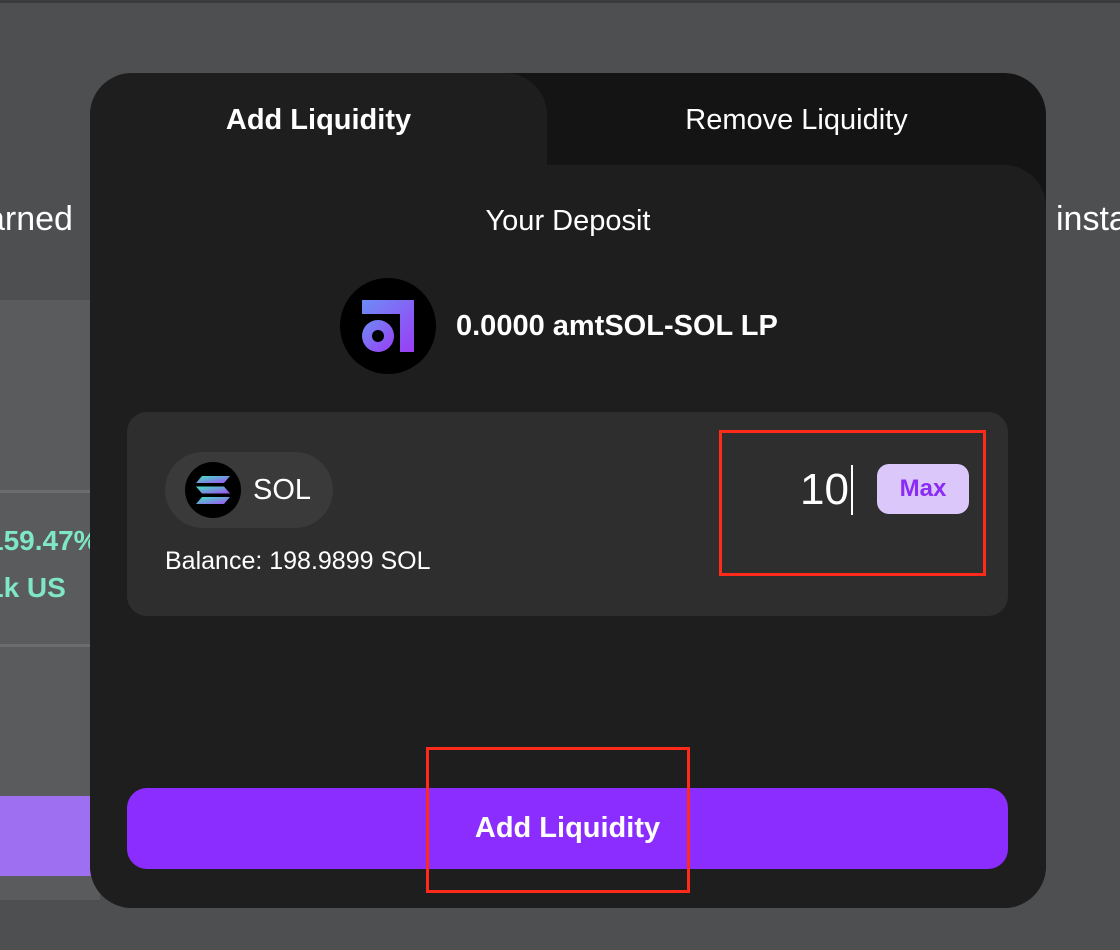  I want to click on background-button, so click(50, 836).